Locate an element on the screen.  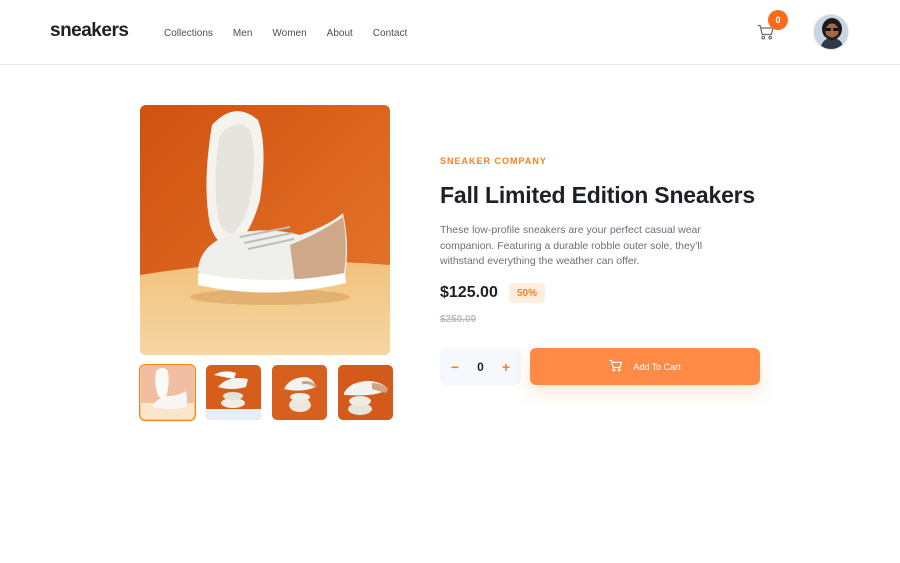
company-label: SNEAKER COMPANY is located at coordinates (493, 161).